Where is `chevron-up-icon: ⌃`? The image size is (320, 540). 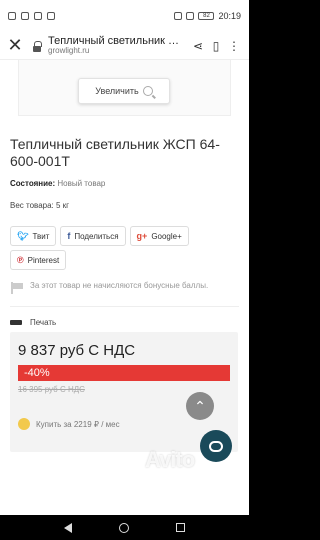 chevron-up-icon: ⌃ is located at coordinates (200, 405).